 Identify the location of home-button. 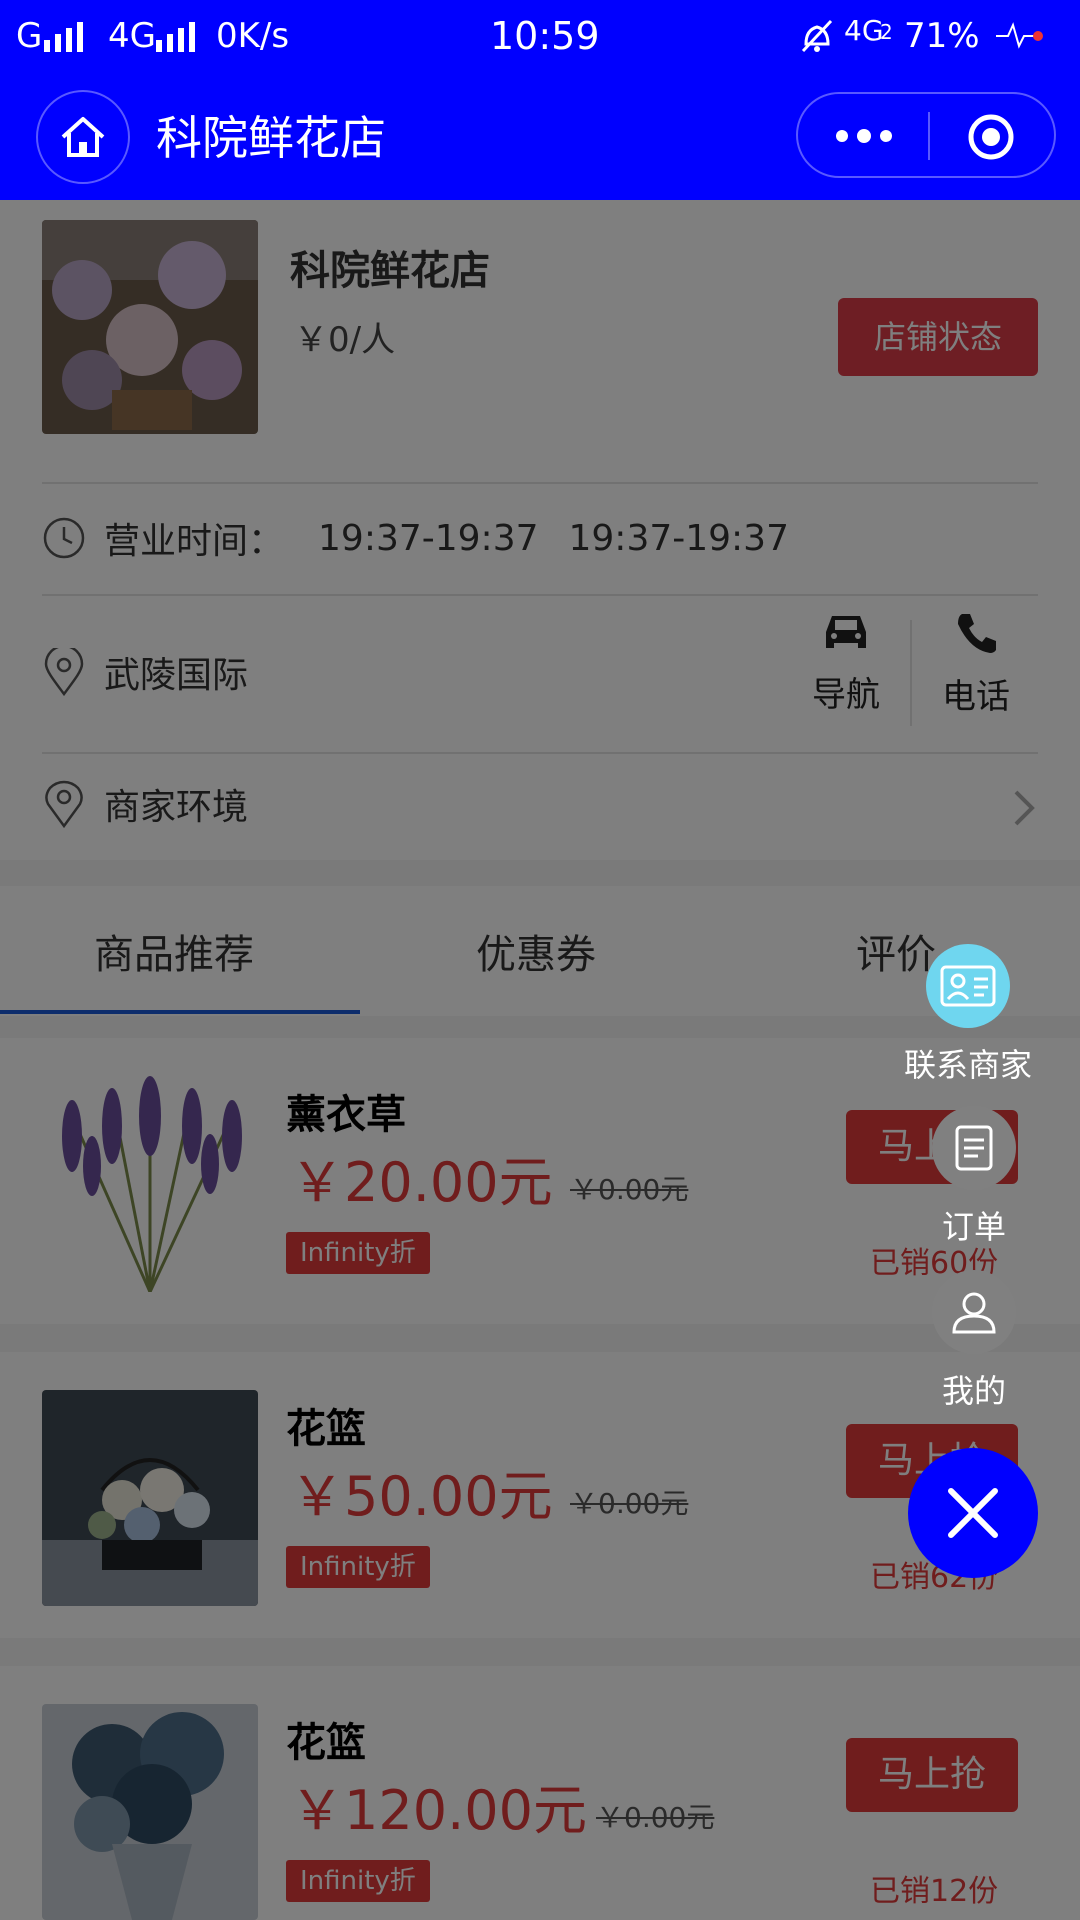
(83, 137).